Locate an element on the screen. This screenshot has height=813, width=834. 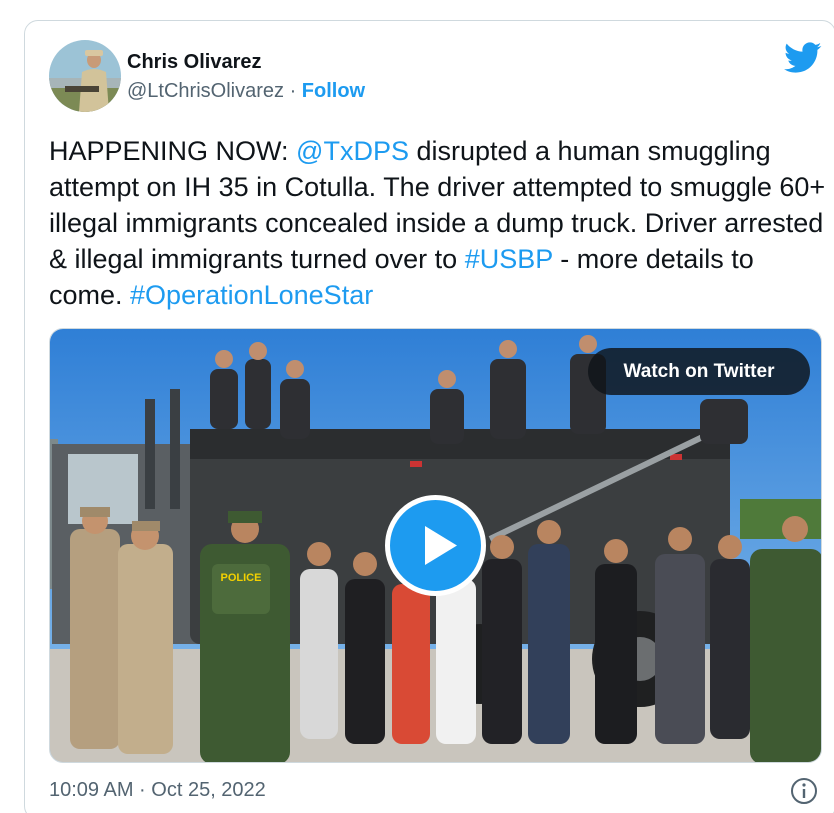
info-icon is located at coordinates (804, 791).